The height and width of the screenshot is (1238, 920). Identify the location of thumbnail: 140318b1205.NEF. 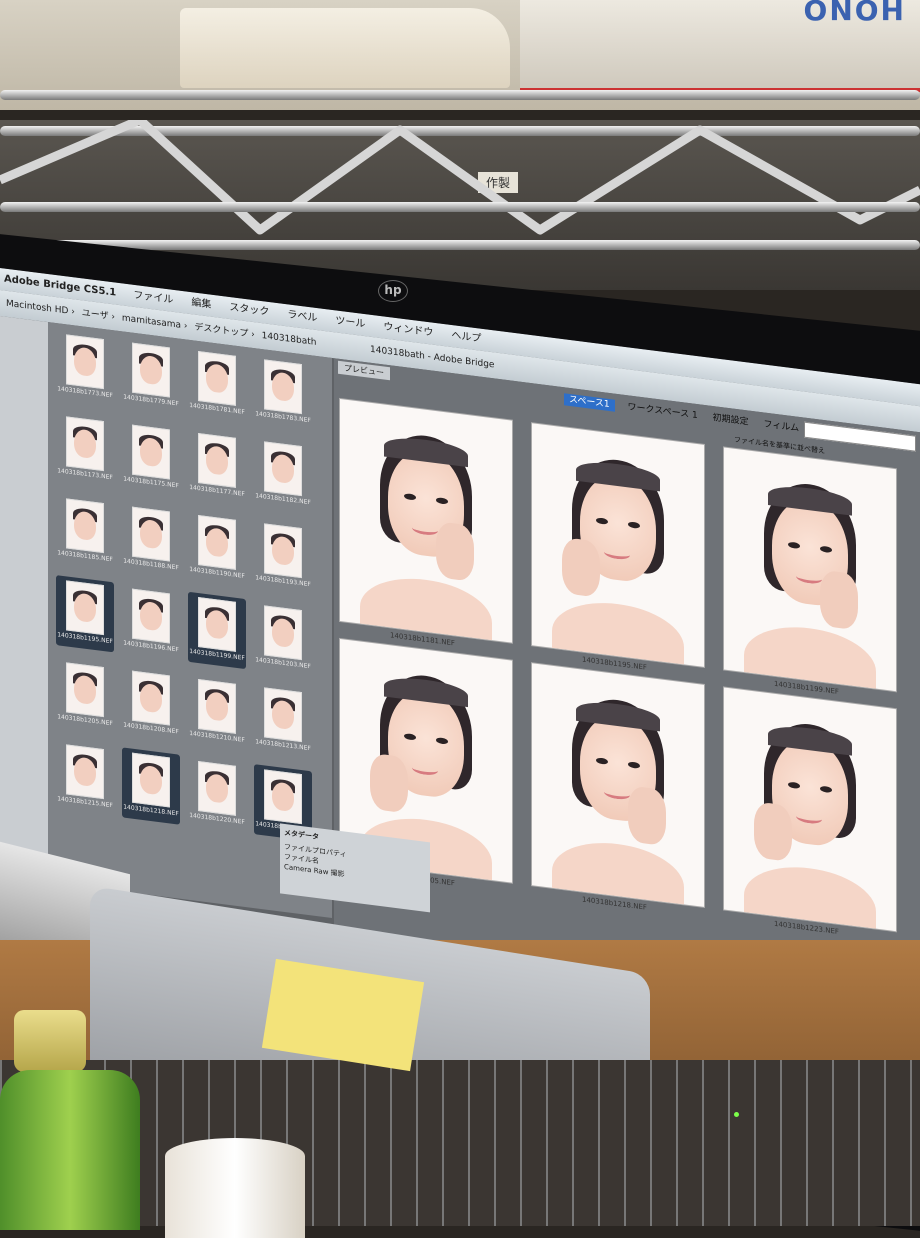
(85, 695).